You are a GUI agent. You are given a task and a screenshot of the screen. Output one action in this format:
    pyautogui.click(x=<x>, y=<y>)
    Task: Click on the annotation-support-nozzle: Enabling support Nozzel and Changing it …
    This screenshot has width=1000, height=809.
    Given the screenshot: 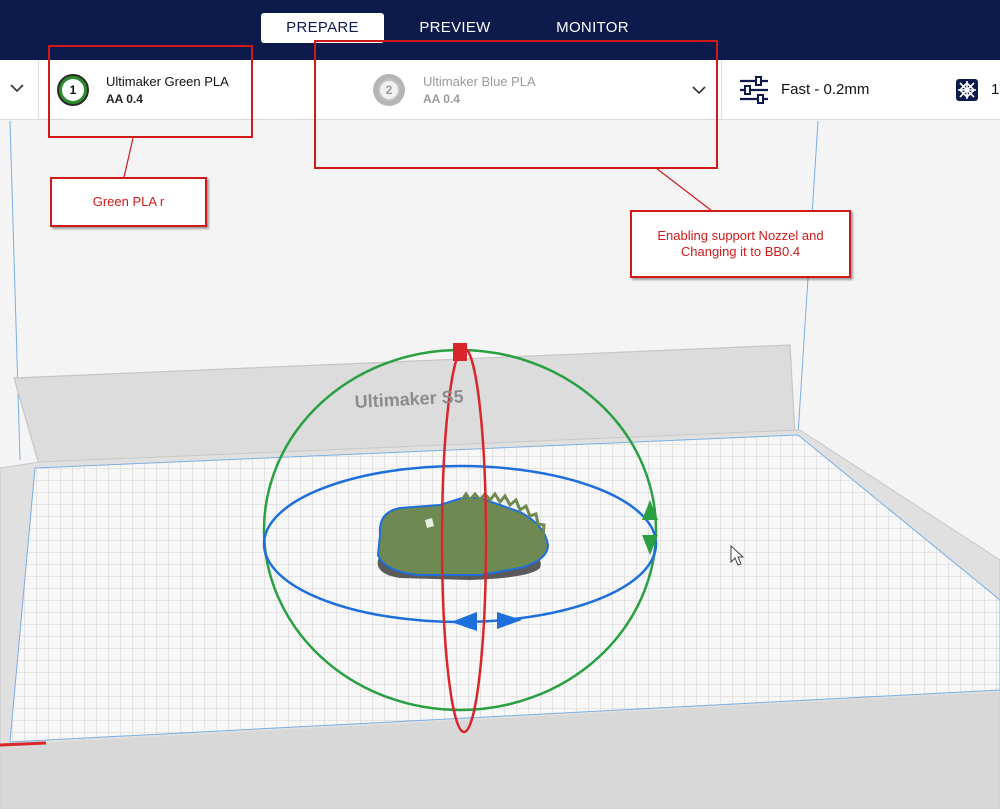 What is the action you would take?
    pyautogui.click(x=740, y=244)
    